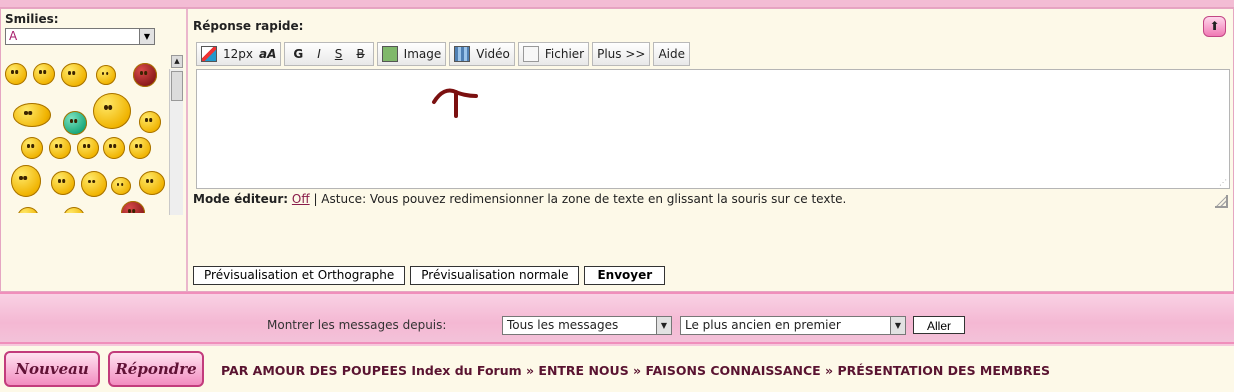 This screenshot has width=1234, height=392. Describe the element at coordinates (248, 26) in the screenshot. I see `reply-title: Réponse rapide:` at that location.